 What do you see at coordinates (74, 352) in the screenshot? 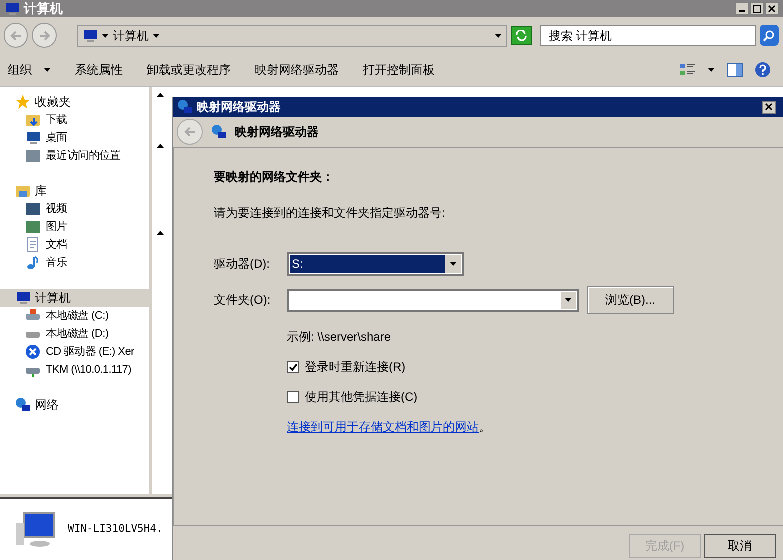
I see `sidebar-item: CD 驱动器 (E:) Xer` at bounding box center [74, 352].